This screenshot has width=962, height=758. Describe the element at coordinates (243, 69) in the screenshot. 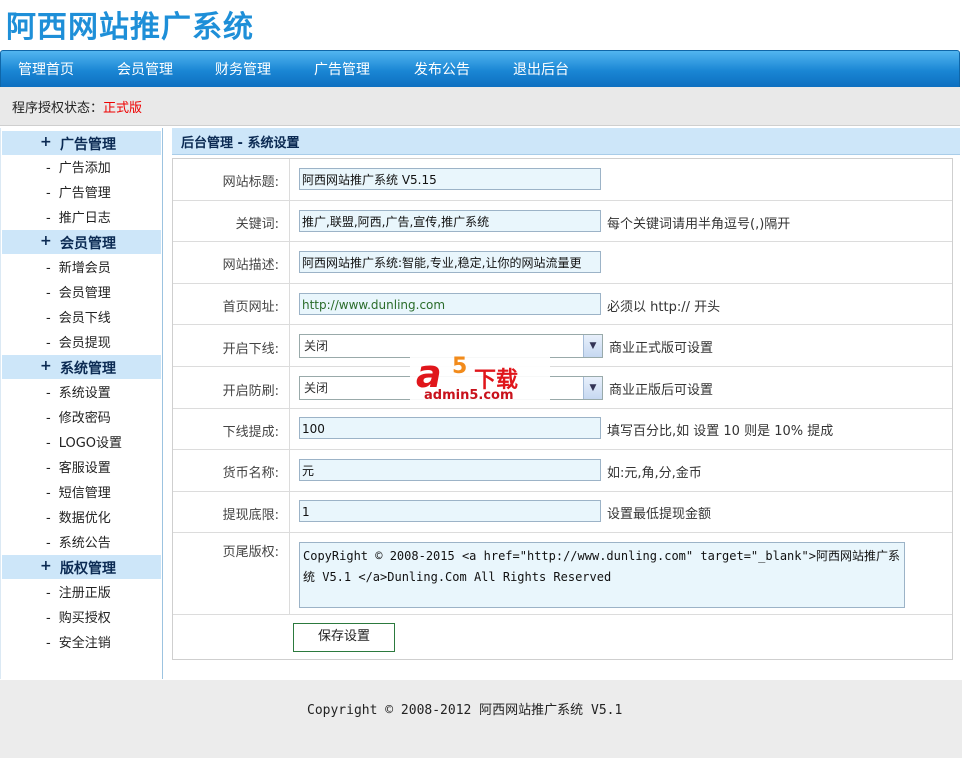

I see `nav-item-finance: 财务管理` at that location.